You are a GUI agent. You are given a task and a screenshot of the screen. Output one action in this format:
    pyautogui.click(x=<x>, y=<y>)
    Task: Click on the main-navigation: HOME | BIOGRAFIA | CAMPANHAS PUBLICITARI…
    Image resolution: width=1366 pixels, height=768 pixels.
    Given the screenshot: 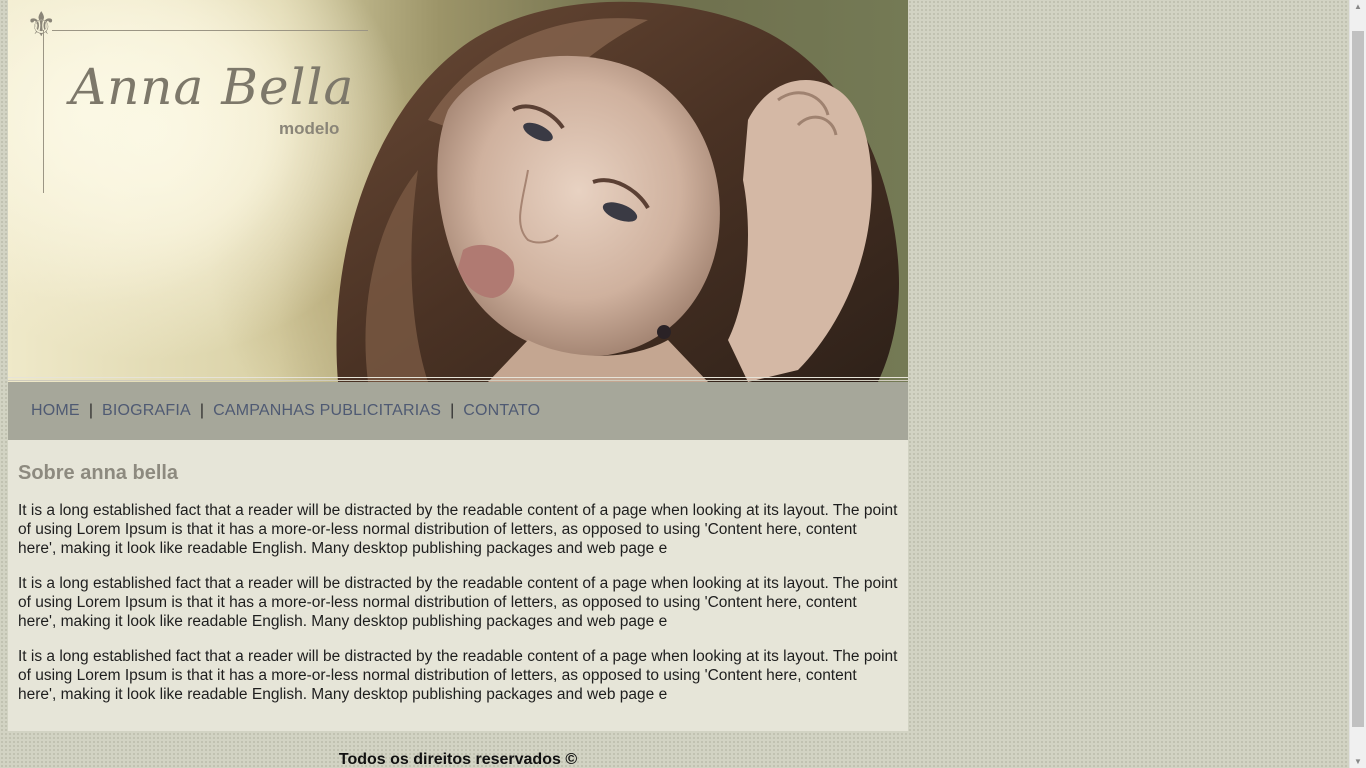 What is the action you would take?
    pyautogui.click(x=458, y=411)
    